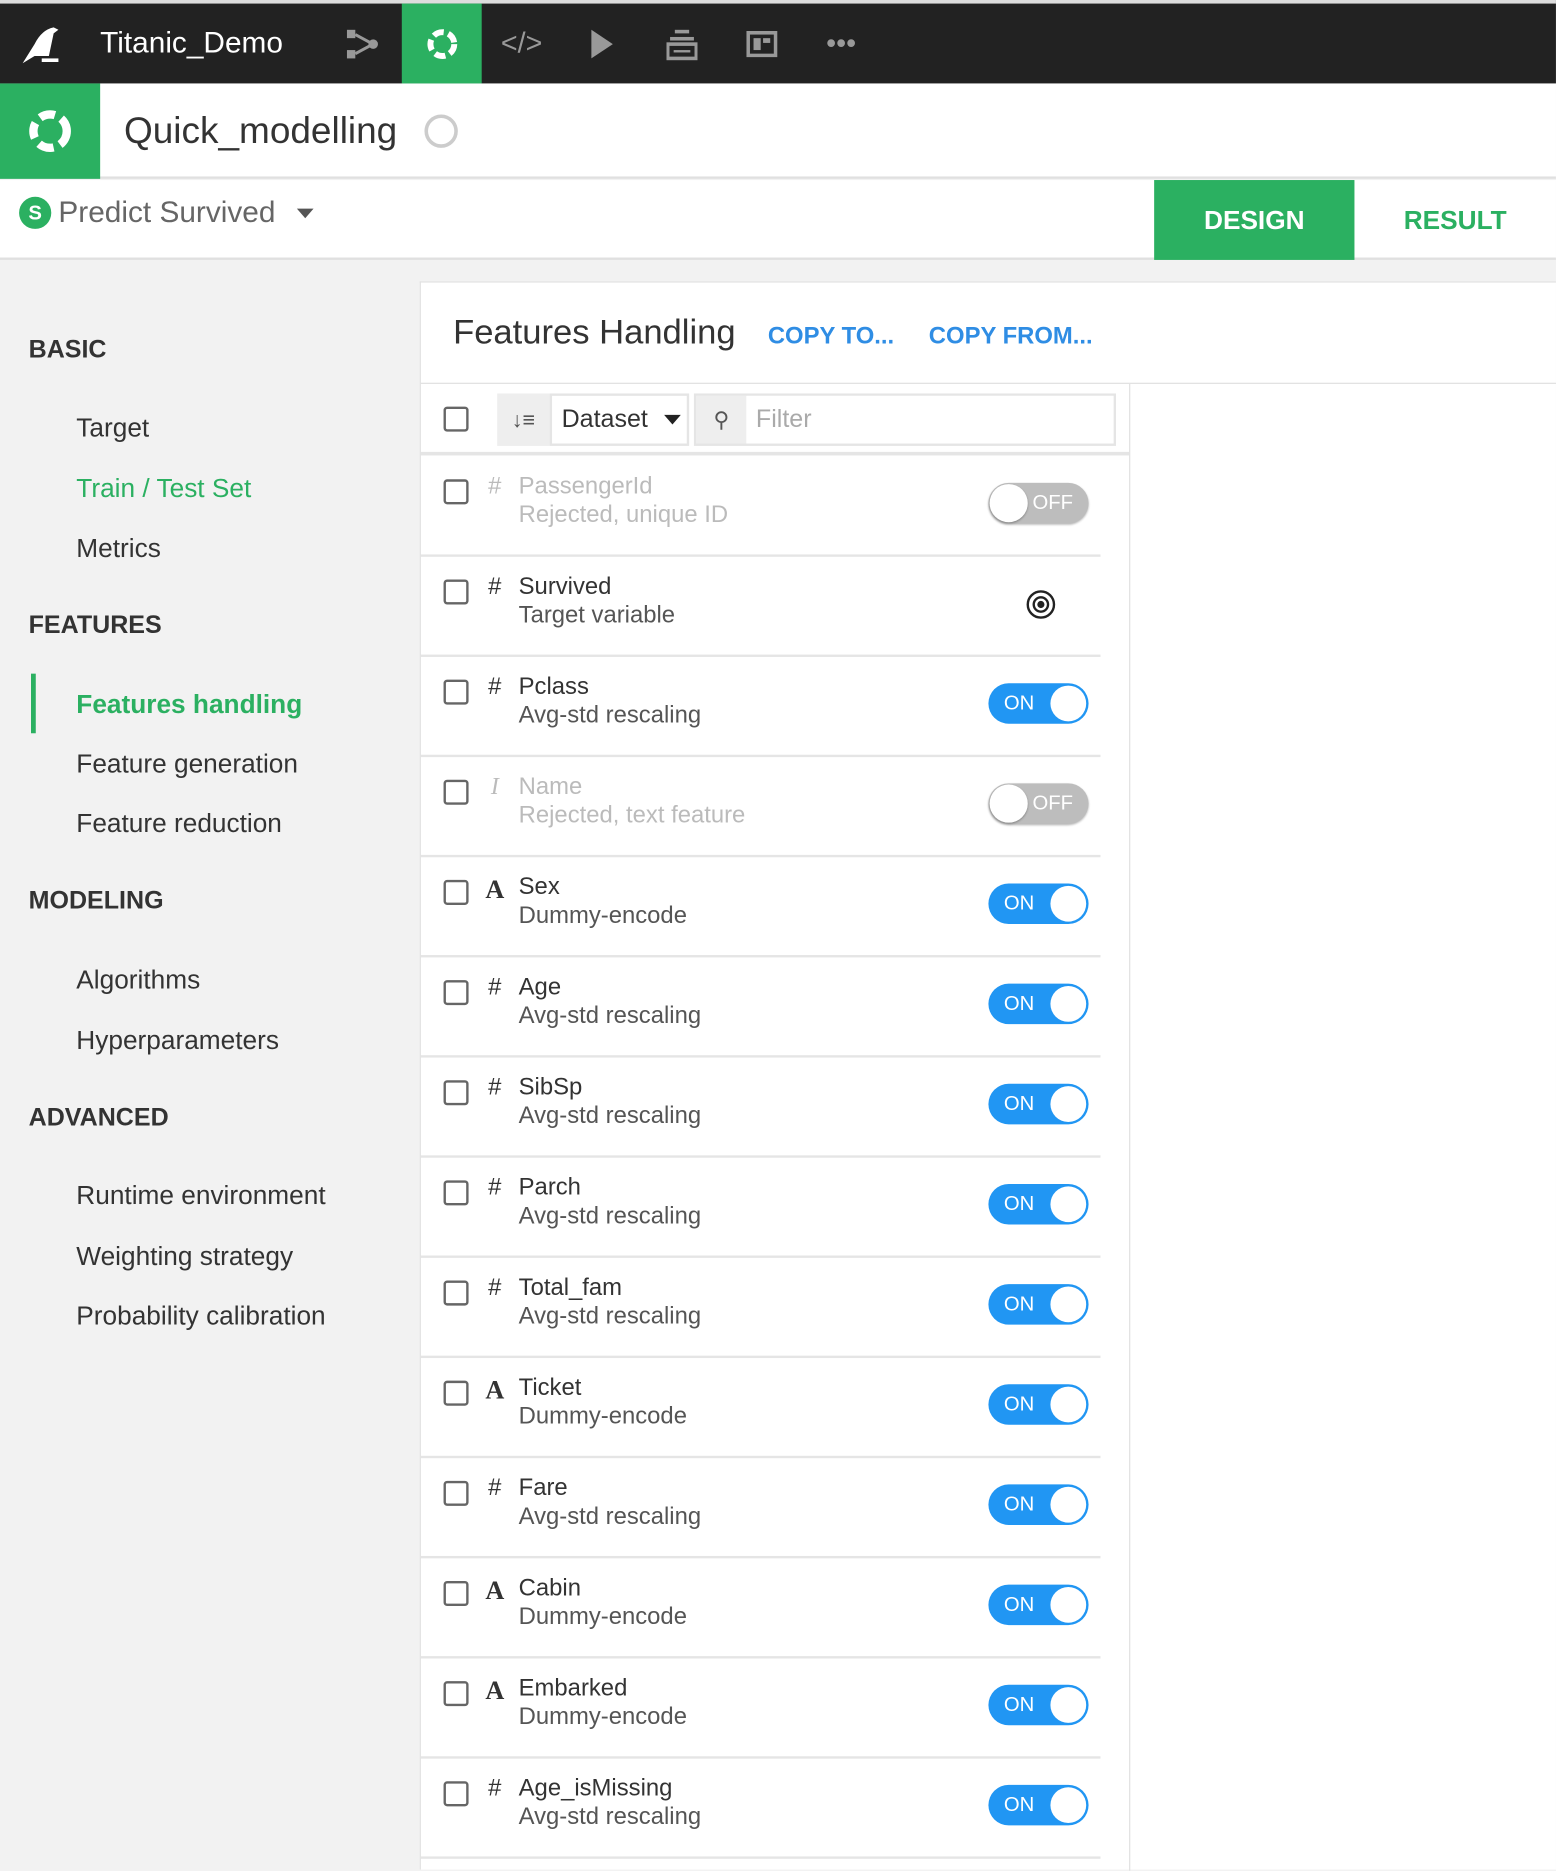 The image size is (1556, 1871). Describe the element at coordinates (930, 419) in the screenshot. I see `filter-input` at that location.